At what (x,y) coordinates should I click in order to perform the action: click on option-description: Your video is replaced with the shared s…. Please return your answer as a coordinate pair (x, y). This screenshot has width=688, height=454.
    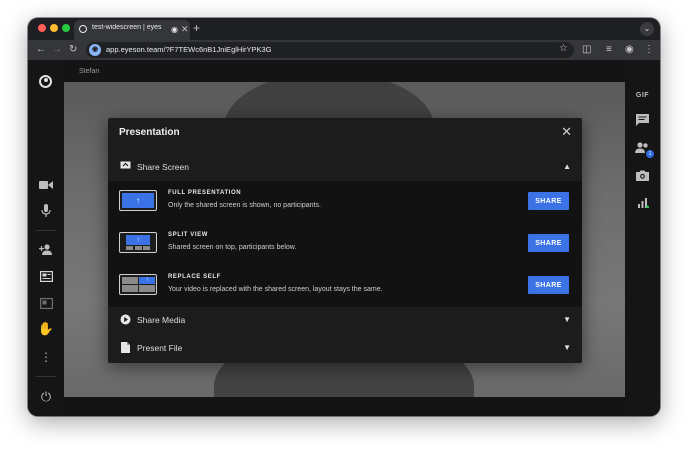
    Looking at the image, I should click on (275, 289).